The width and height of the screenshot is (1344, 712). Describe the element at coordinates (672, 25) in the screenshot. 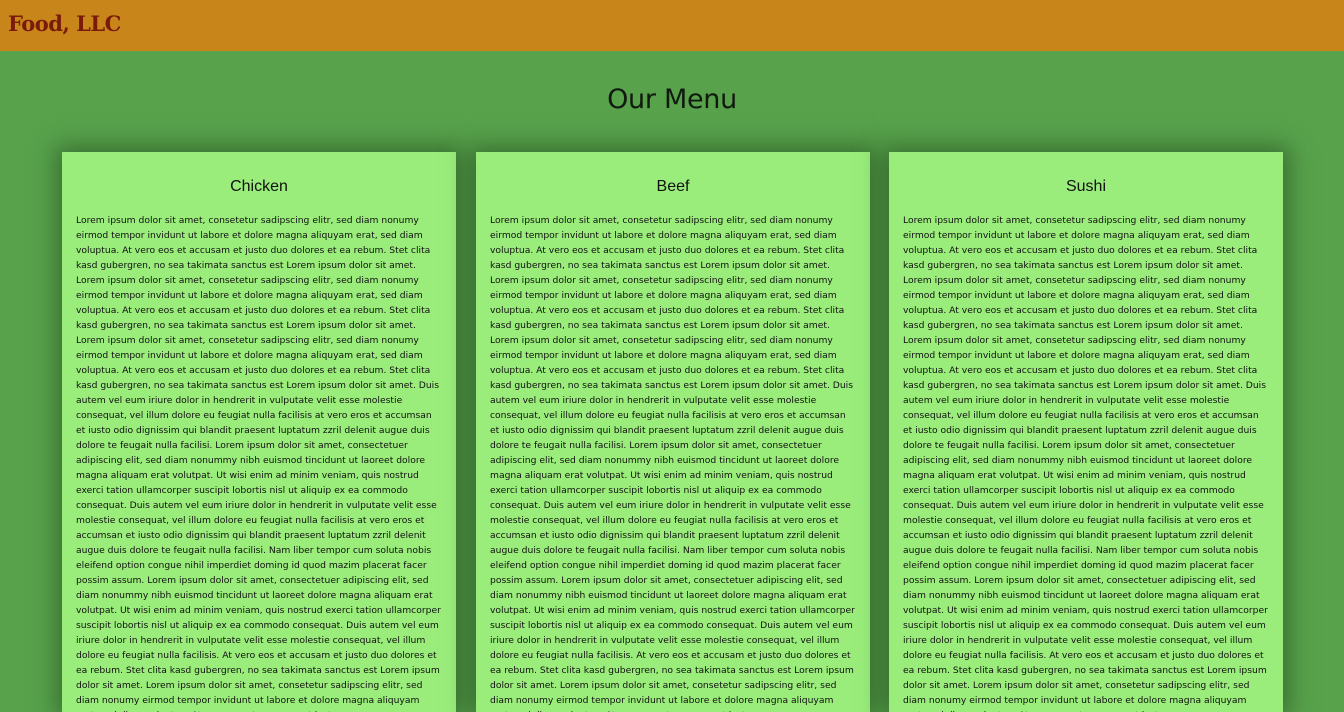

I see `site-header: Food, LLC` at that location.